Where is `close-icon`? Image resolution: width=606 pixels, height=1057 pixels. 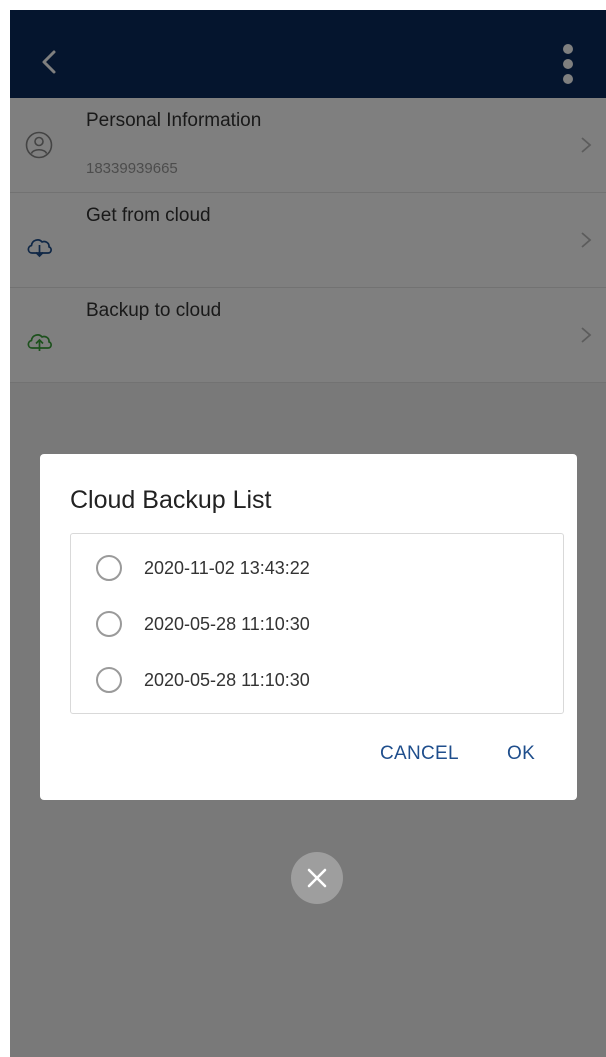 close-icon is located at coordinates (317, 878).